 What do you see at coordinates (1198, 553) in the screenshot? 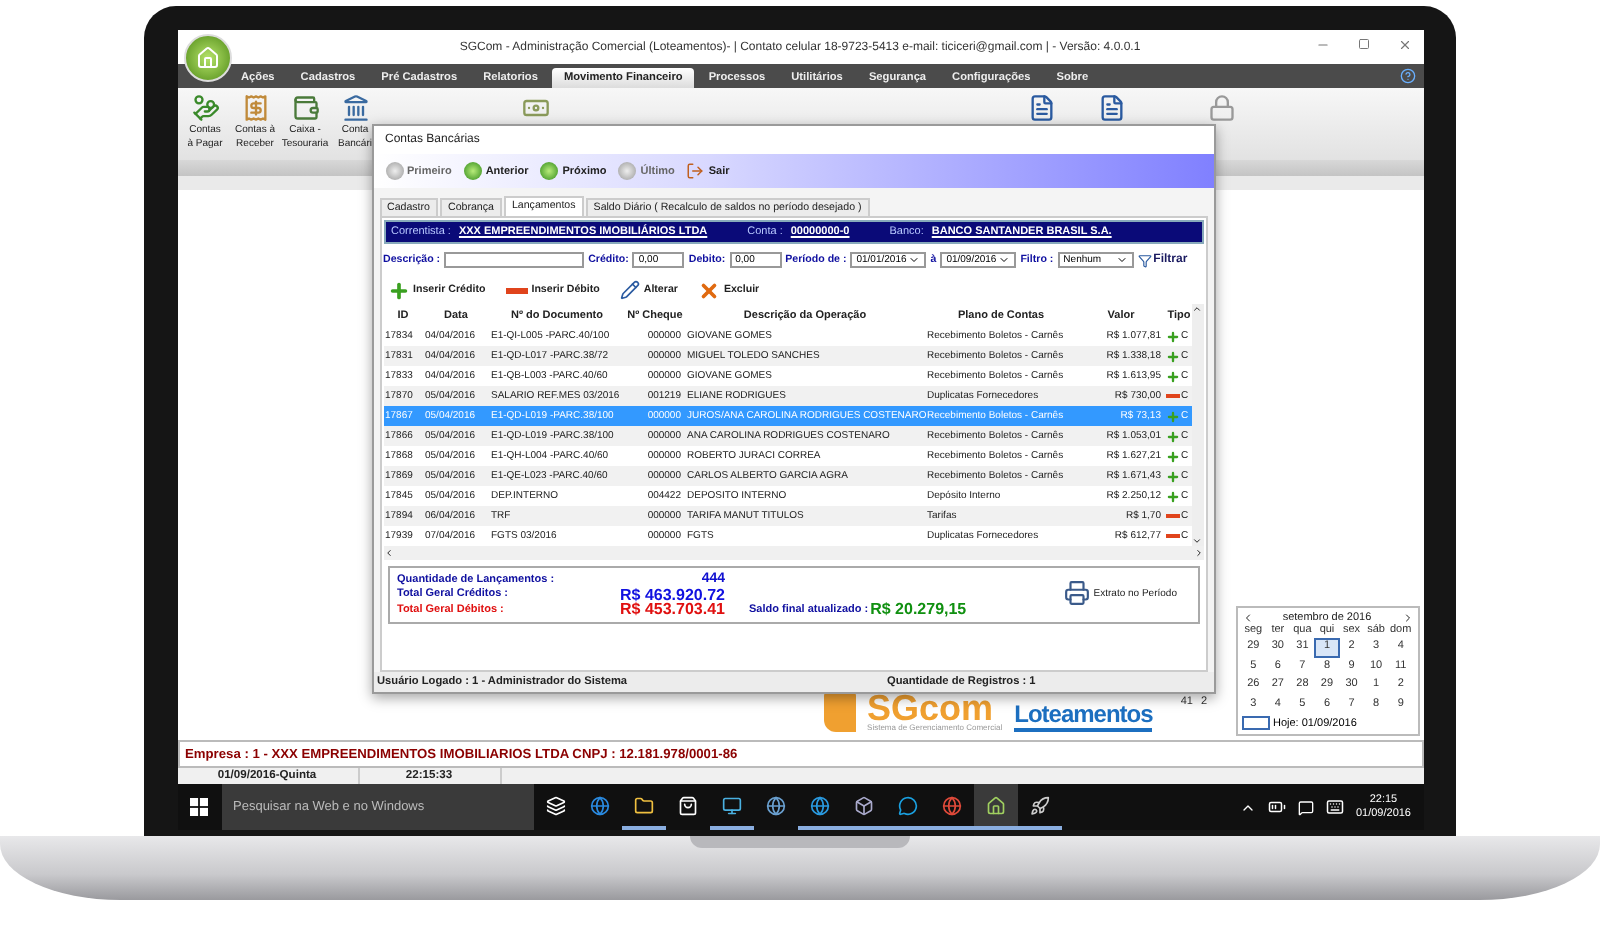
I see `scroll-right-icon` at bounding box center [1198, 553].